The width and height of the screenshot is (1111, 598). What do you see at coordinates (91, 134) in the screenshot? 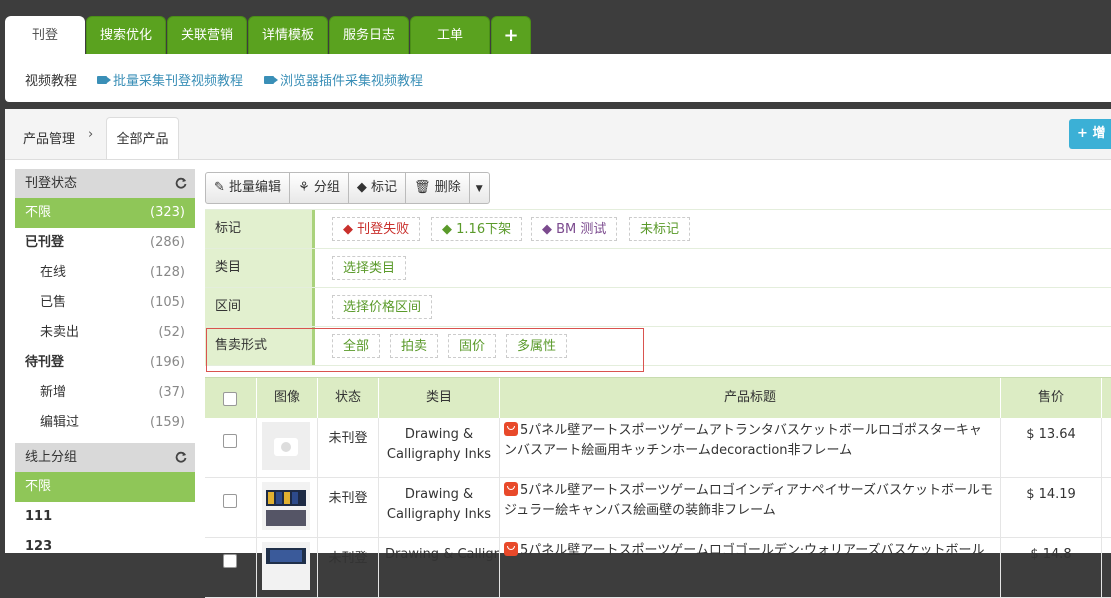
I see `chevron-right-icon: ›` at bounding box center [91, 134].